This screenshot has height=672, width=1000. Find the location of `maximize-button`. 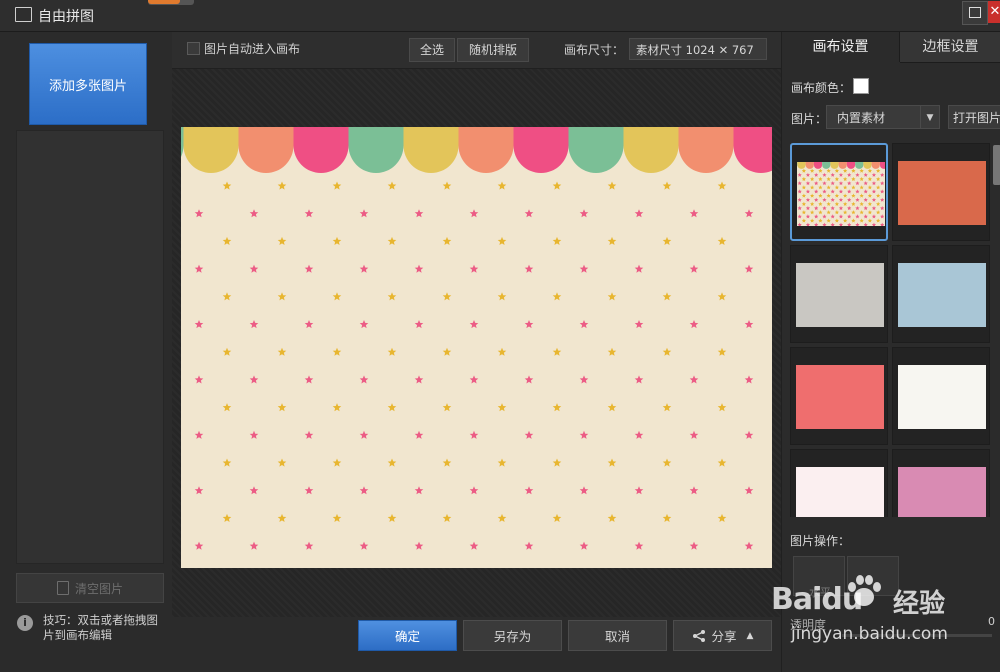

maximize-button is located at coordinates (975, 13).